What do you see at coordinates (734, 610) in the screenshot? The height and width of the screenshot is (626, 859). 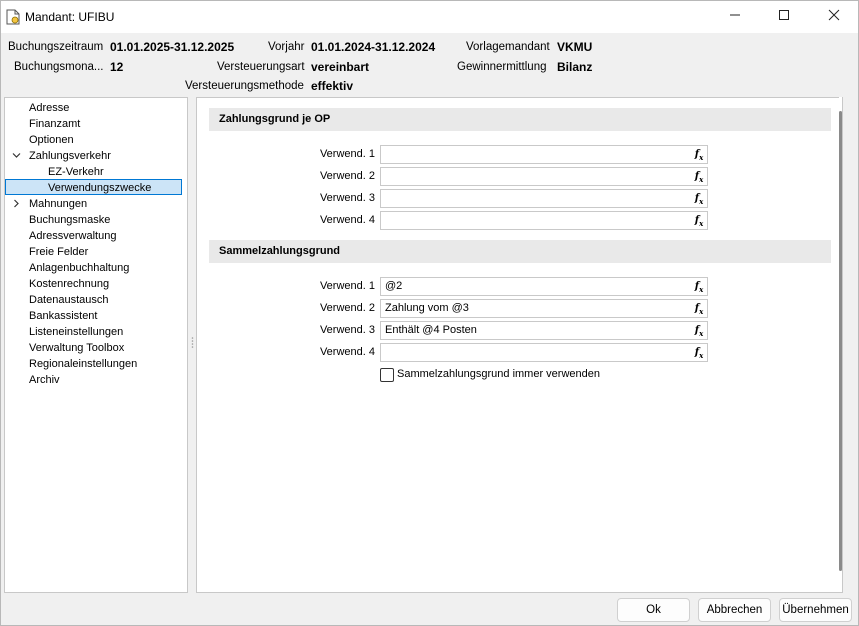 I see `cancel-button: Abbrechen` at bounding box center [734, 610].